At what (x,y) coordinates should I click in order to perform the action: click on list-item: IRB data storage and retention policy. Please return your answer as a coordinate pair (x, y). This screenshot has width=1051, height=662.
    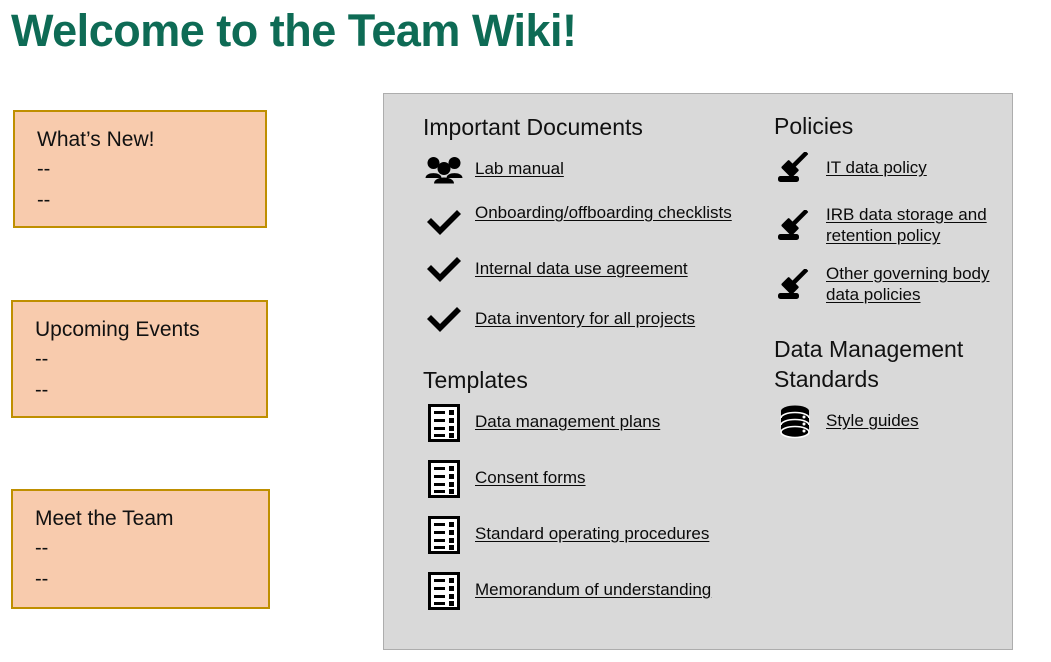
    Looking at the image, I should click on (894, 225).